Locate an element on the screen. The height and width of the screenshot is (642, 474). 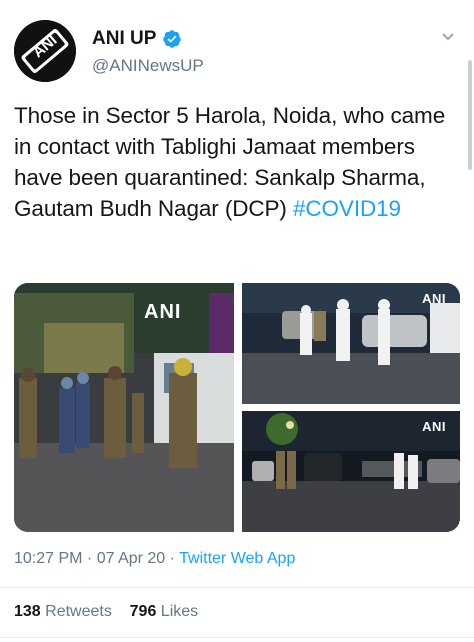
likes-label: Likes is located at coordinates (179, 611).